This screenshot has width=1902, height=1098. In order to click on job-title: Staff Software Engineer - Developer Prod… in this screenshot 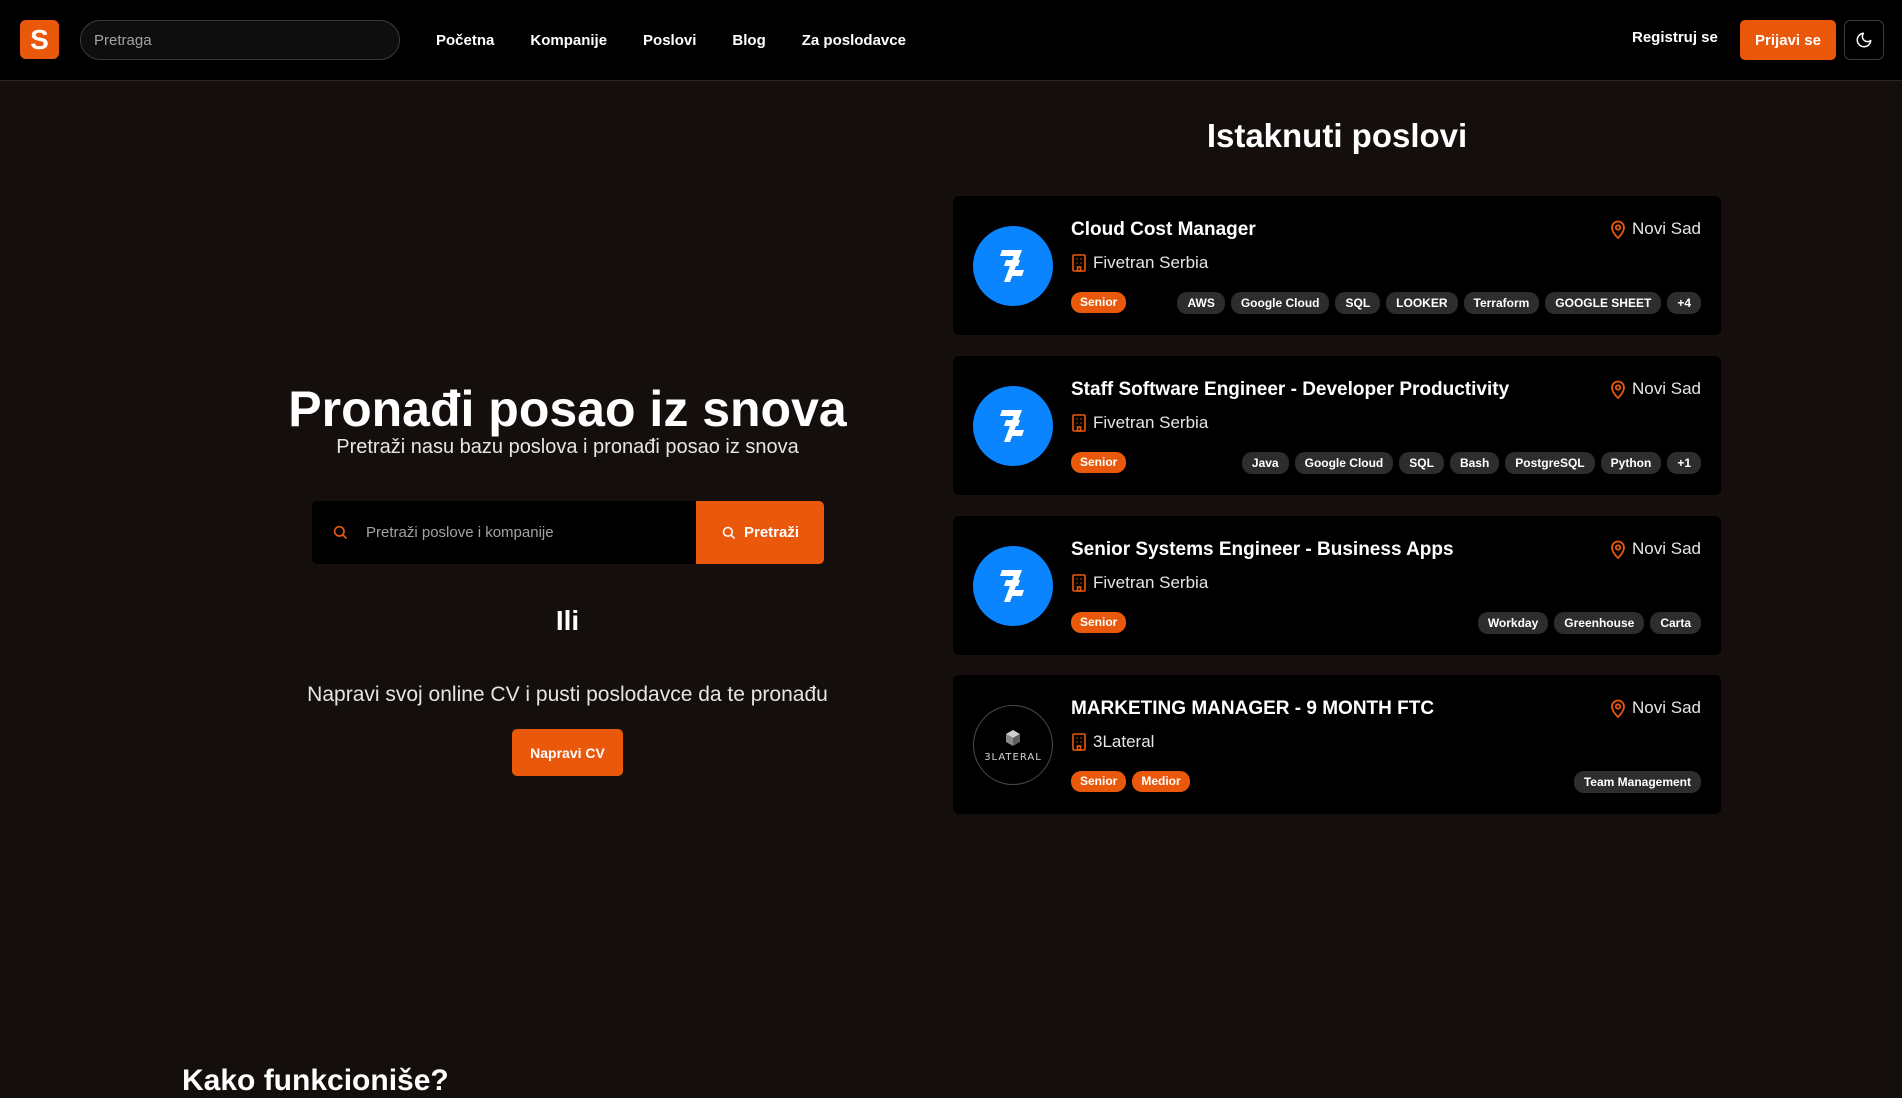, I will do `click(1290, 390)`.